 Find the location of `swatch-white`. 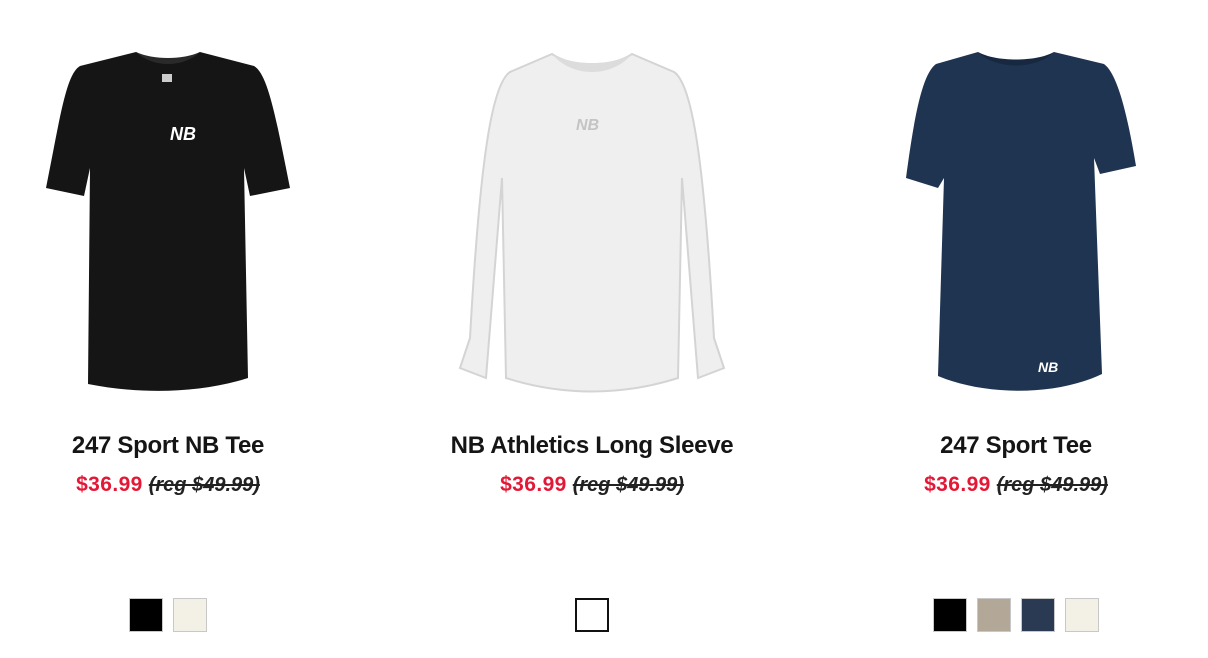

swatch-white is located at coordinates (592, 615).